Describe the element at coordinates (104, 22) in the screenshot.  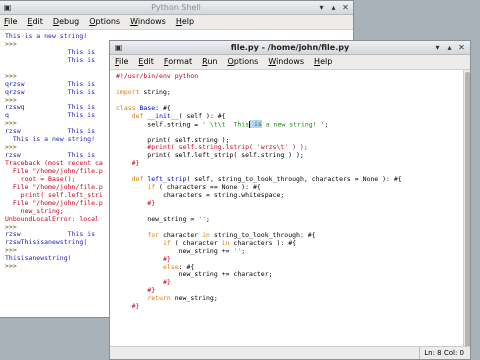
I see `shell-menu-options: Options` at that location.